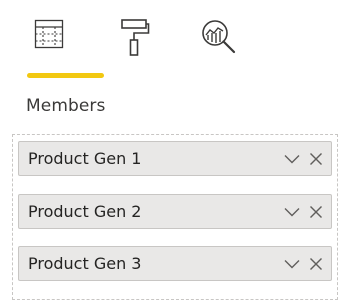  I want to click on field-chip-product-gen-1: Product Gen 1, so click(175, 158).